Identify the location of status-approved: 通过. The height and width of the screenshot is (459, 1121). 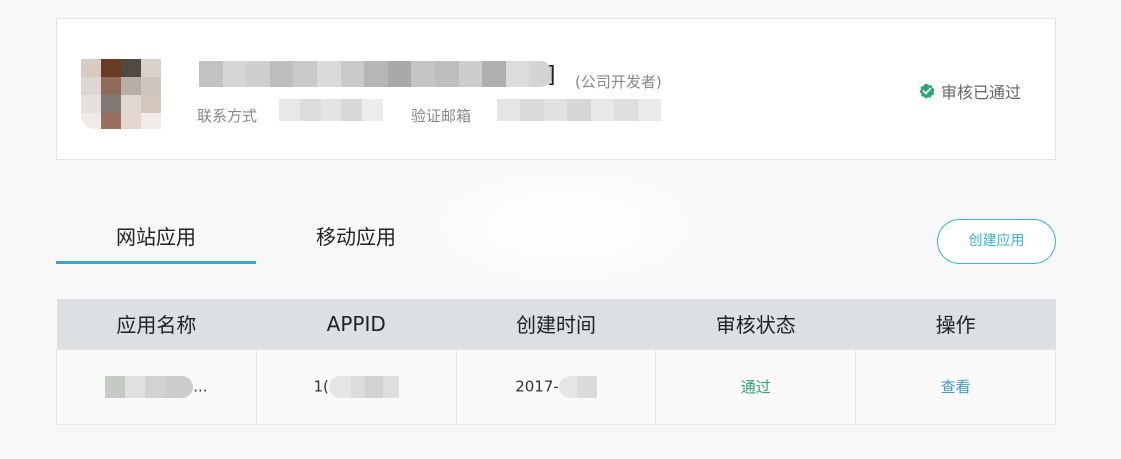
(755, 387).